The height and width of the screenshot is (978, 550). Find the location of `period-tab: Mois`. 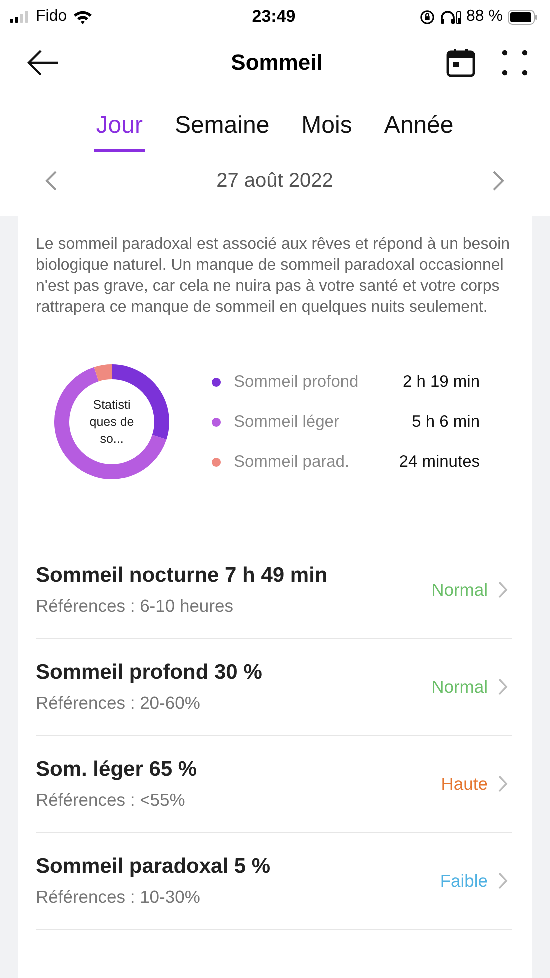

period-tab: Mois is located at coordinates (327, 131).